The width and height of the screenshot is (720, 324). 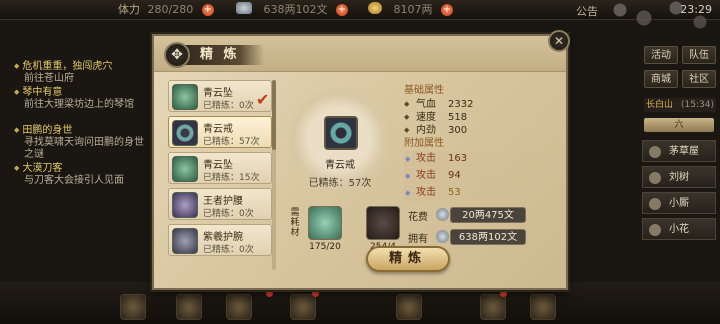 What do you see at coordinates (129, 9) in the screenshot?
I see `power-label: 体力` at bounding box center [129, 9].